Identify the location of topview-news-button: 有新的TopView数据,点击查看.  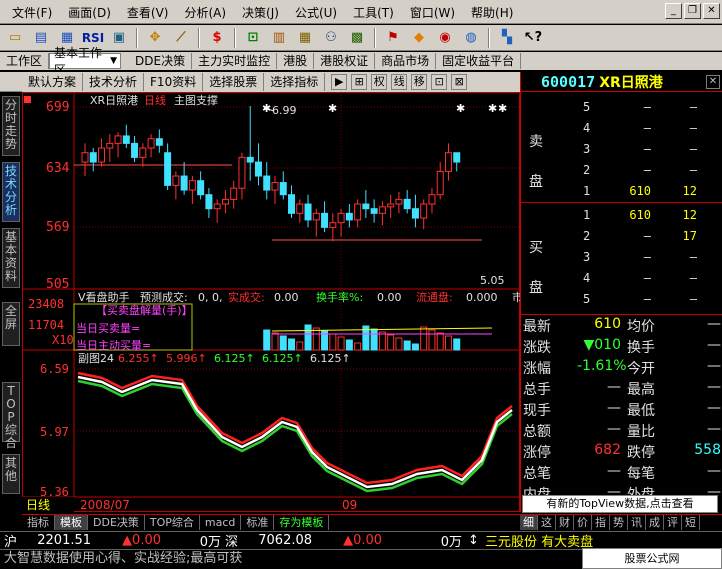
(620, 504).